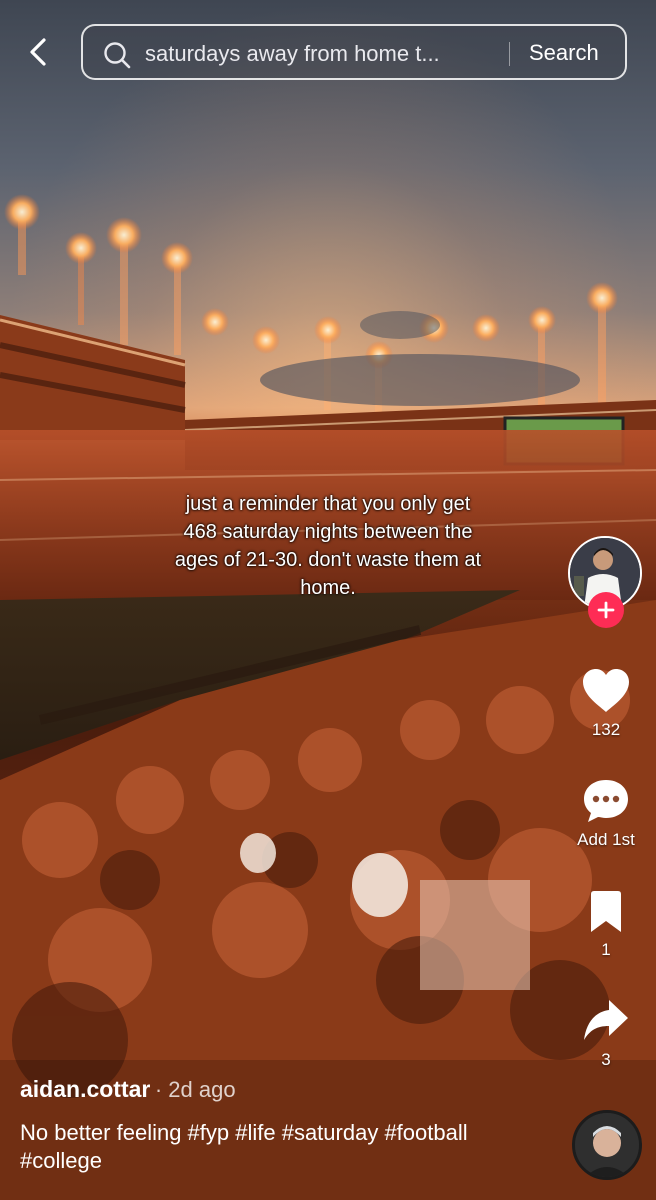 This screenshot has width=656, height=1200. Describe the element at coordinates (509, 54) in the screenshot. I see `search-divider` at that location.